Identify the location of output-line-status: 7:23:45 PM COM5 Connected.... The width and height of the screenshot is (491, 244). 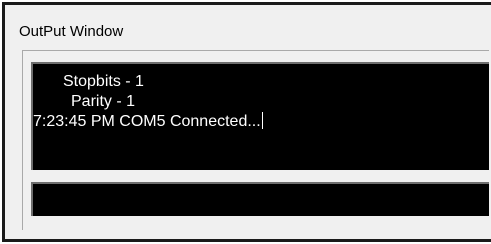
(148, 122).